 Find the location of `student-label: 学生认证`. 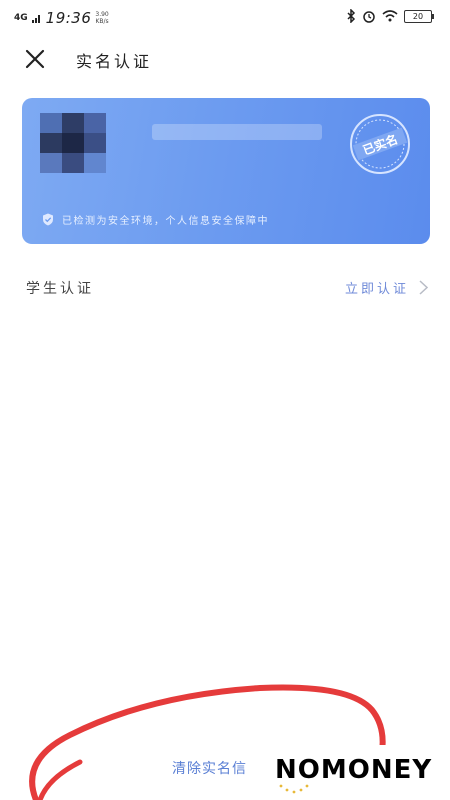

student-label: 学生认证 is located at coordinates (60, 289).